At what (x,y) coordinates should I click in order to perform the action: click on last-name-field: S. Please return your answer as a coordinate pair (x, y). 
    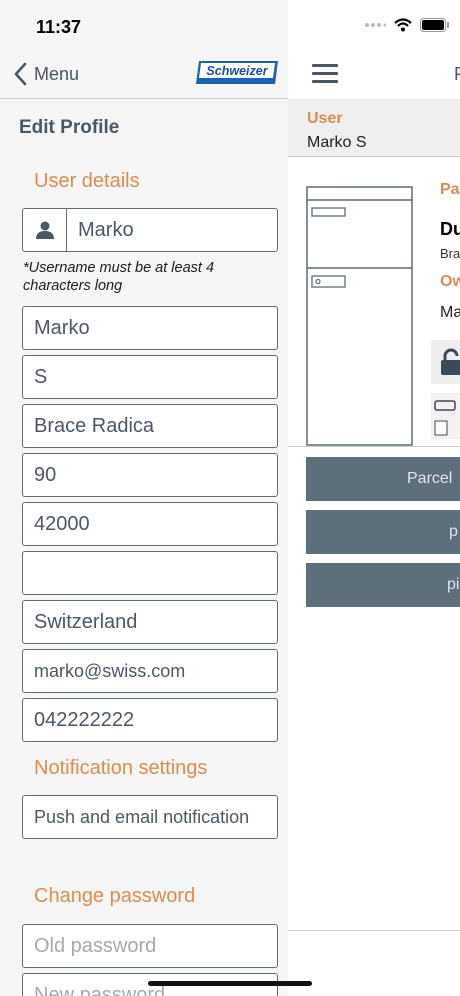
    Looking at the image, I should click on (150, 377).